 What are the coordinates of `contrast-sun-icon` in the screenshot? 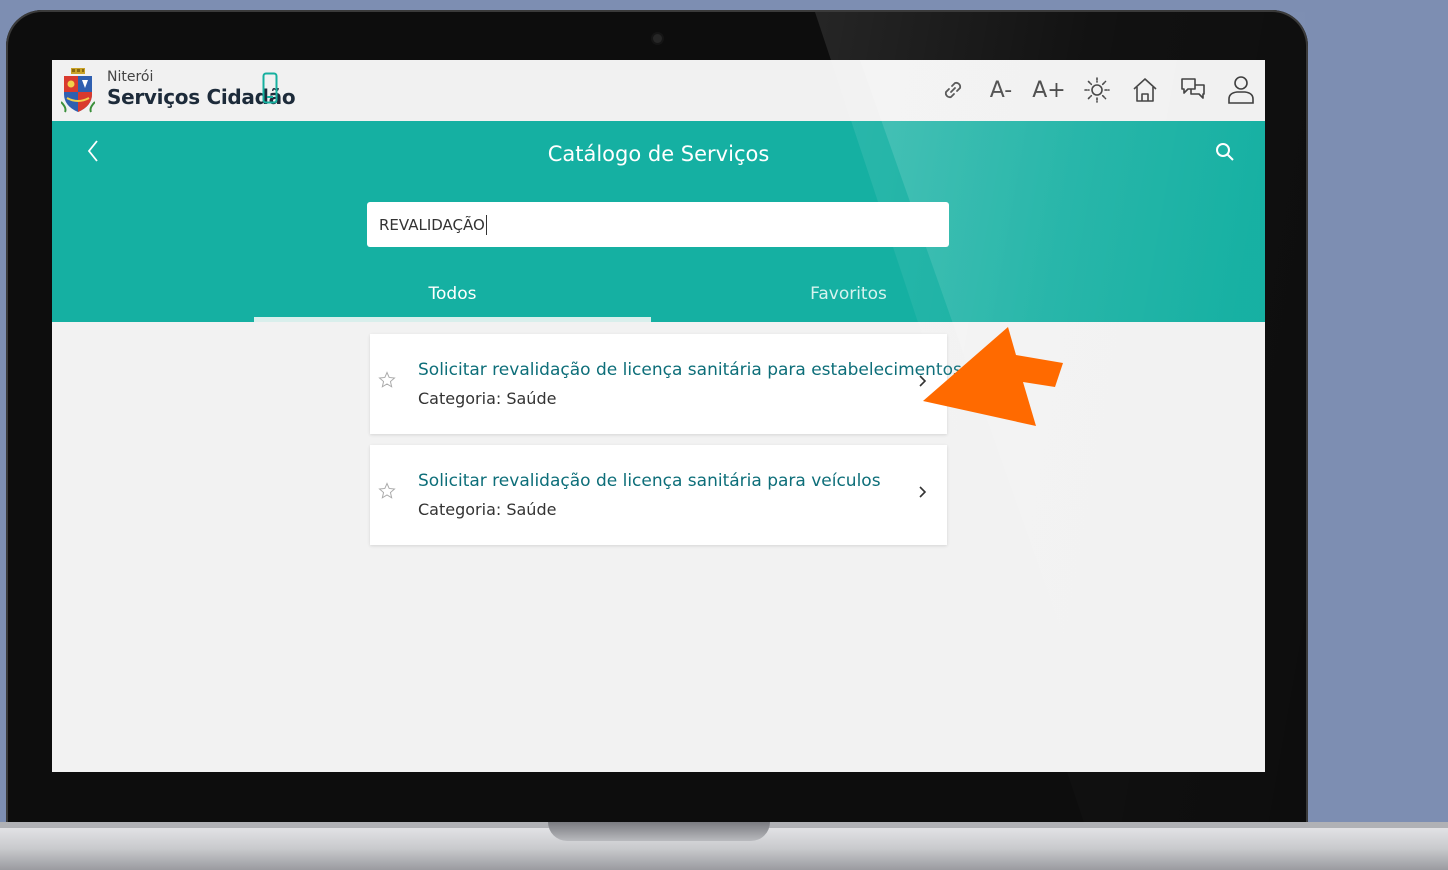 It's located at (1097, 90).